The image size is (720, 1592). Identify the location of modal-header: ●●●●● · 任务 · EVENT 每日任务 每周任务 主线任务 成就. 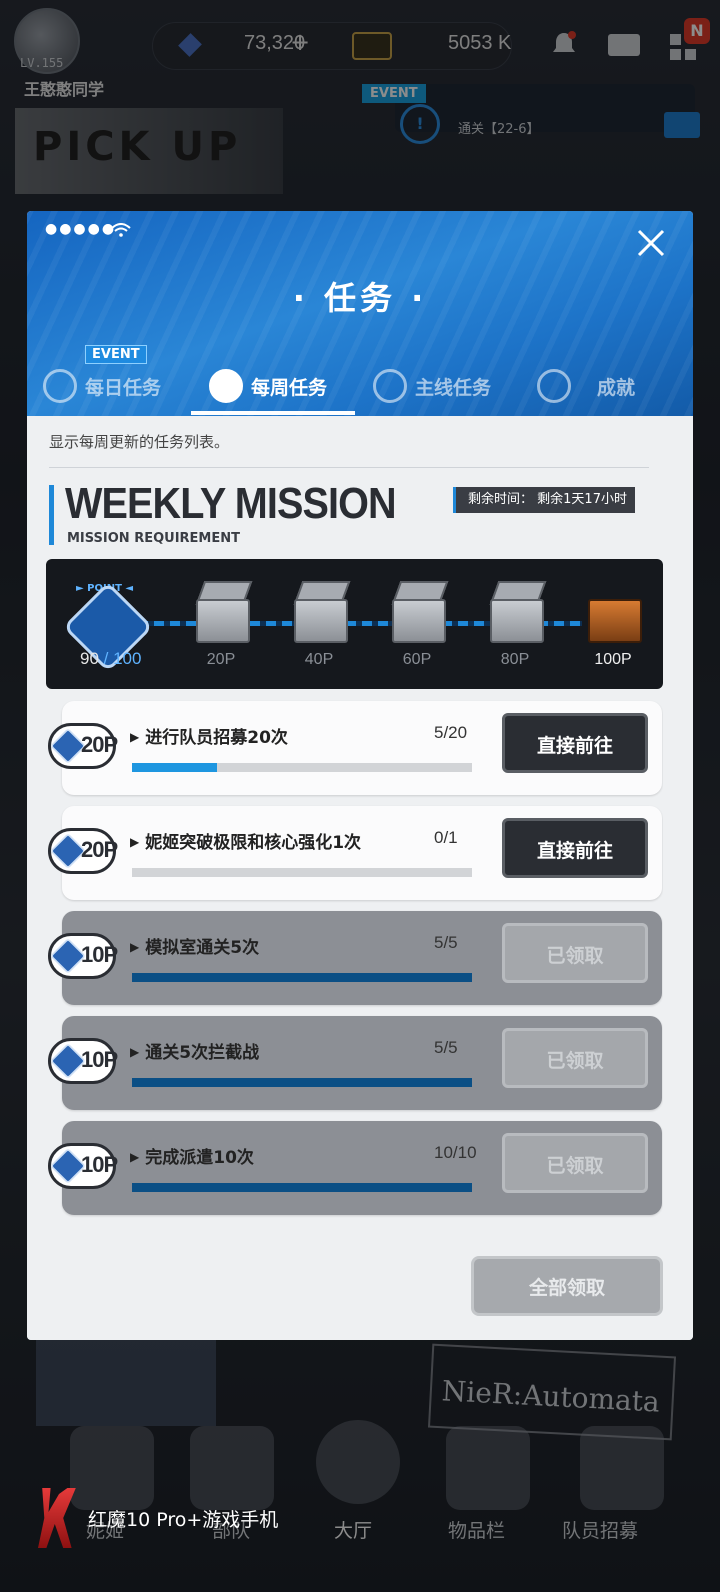
(360, 313).